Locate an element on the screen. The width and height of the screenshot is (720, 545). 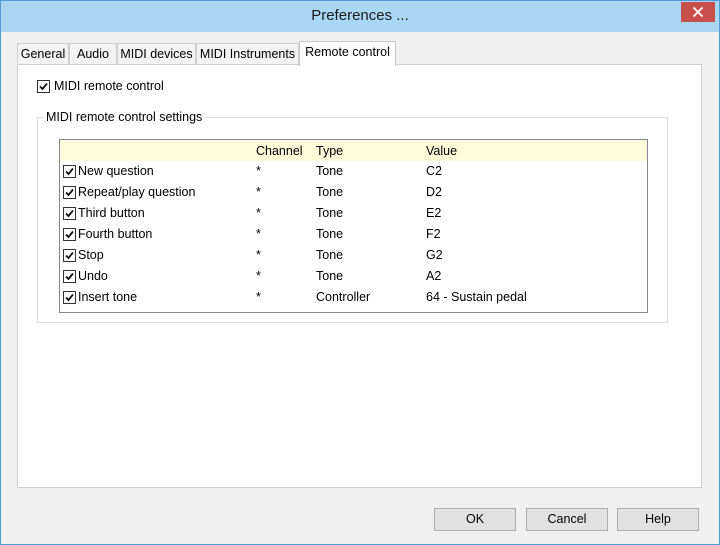
row-value: D2 is located at coordinates (434, 192).